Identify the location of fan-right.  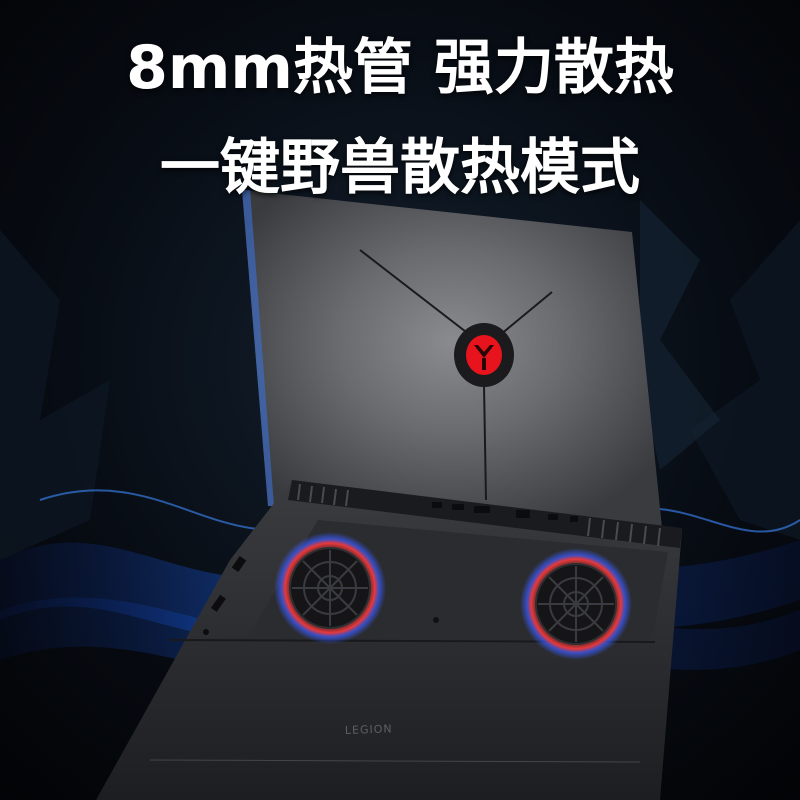
(576, 604).